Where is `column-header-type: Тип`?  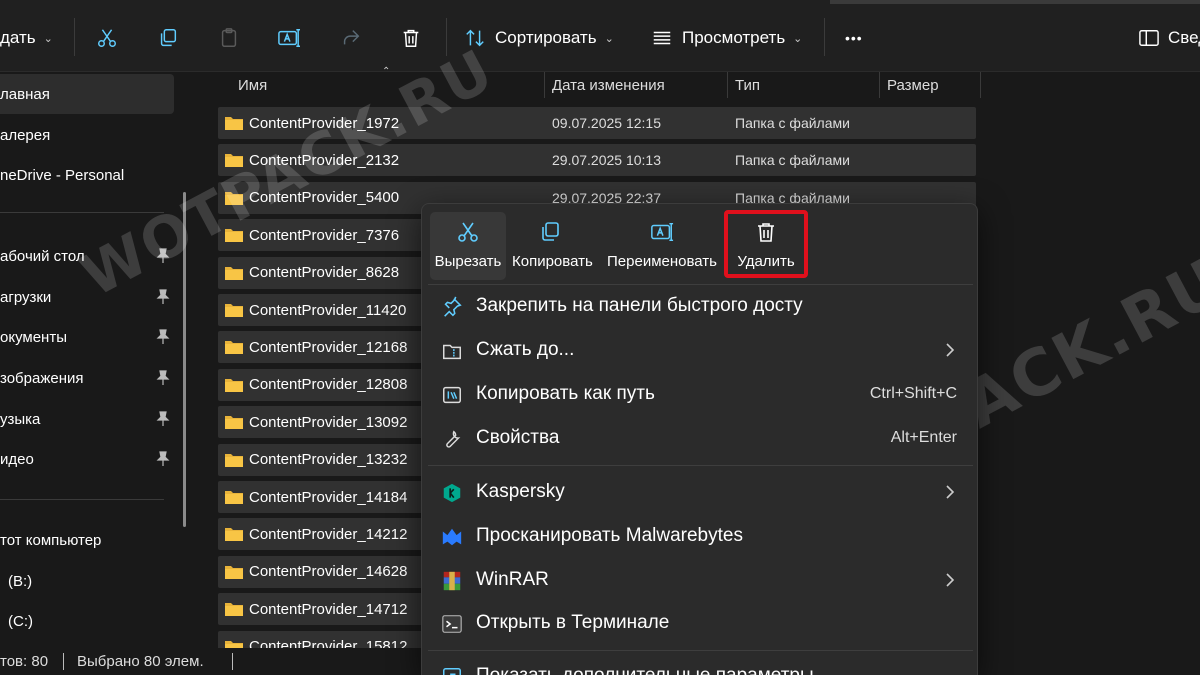 column-header-type: Тип is located at coordinates (747, 85).